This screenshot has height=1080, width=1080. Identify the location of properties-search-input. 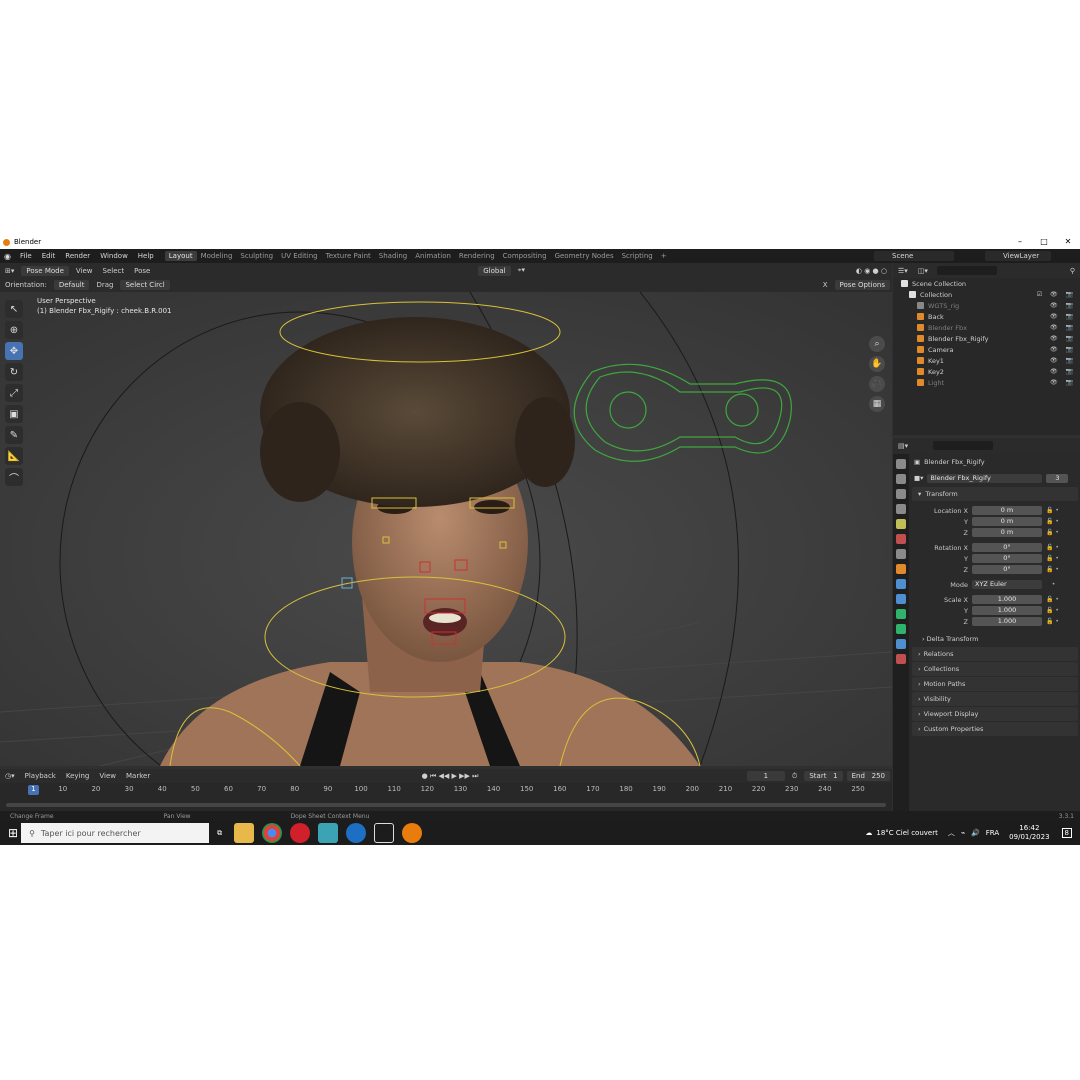
(963, 445).